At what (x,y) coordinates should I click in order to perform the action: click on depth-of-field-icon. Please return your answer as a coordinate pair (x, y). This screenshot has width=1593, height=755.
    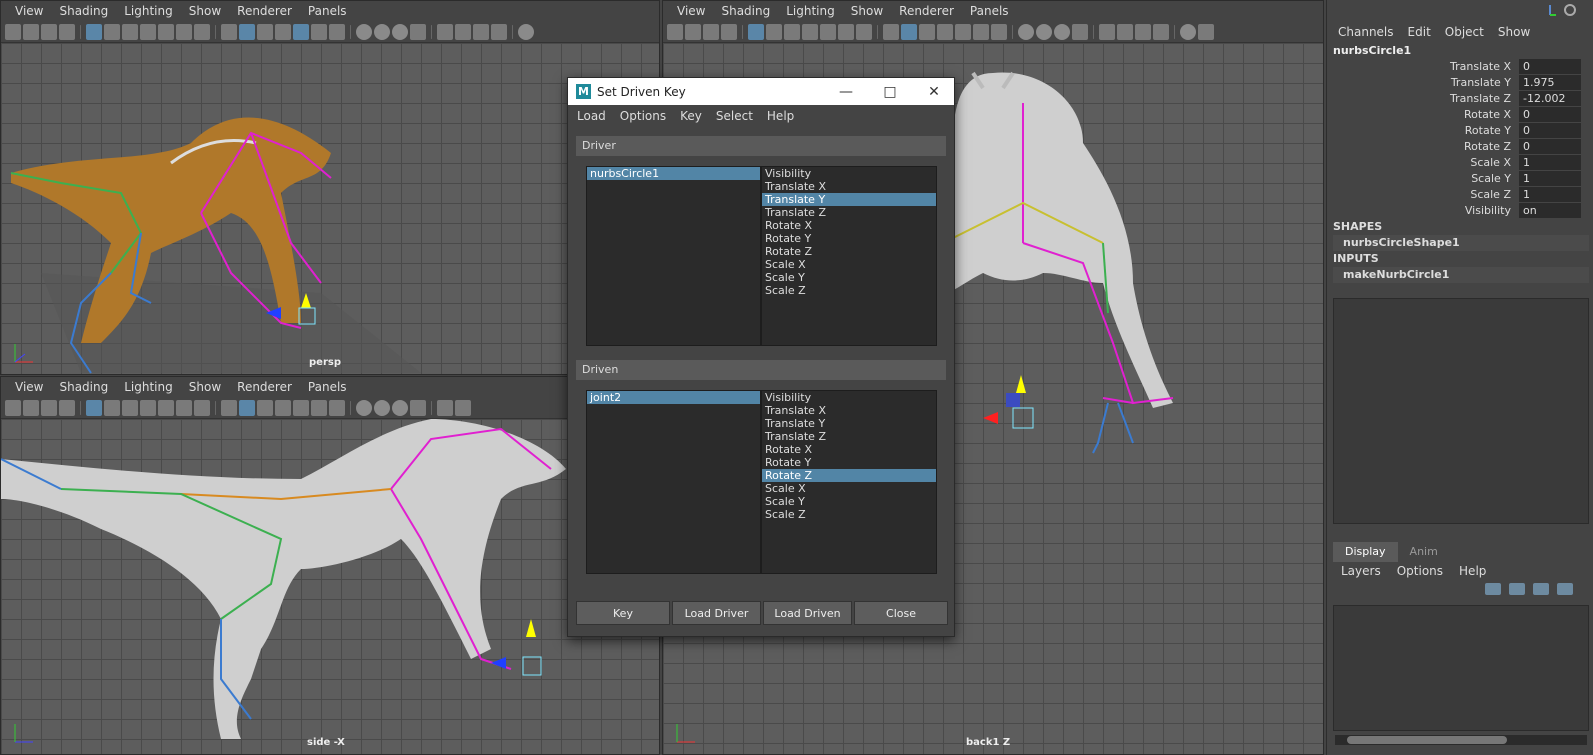
    Looking at the image, I should click on (418, 31).